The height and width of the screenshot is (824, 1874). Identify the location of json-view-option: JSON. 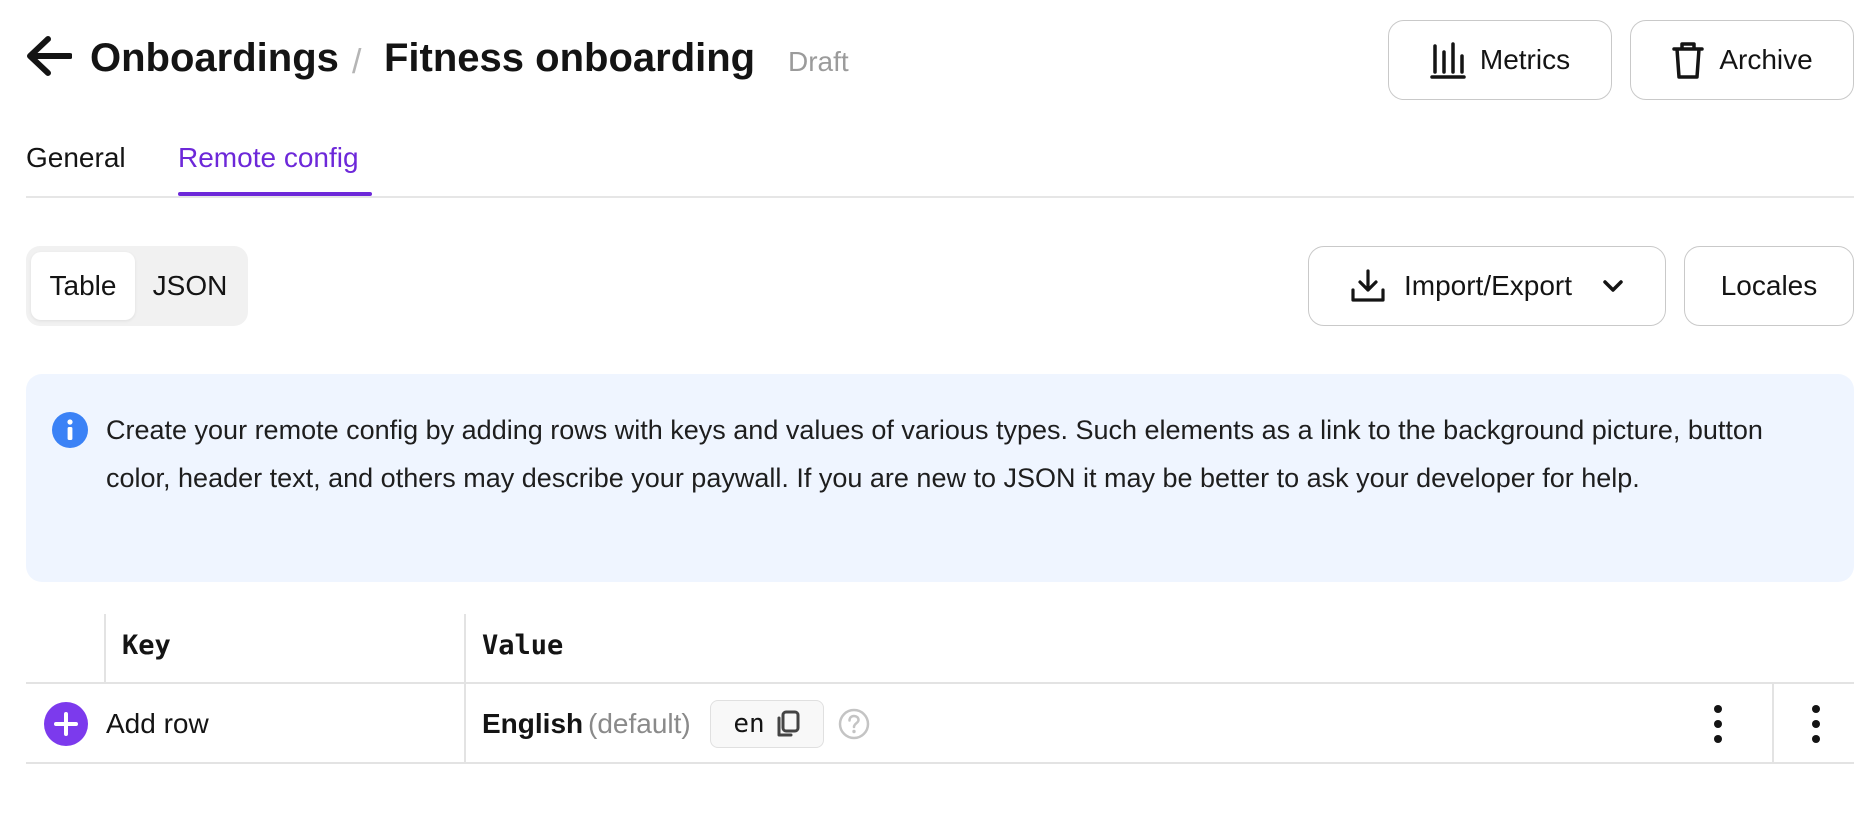
(190, 286).